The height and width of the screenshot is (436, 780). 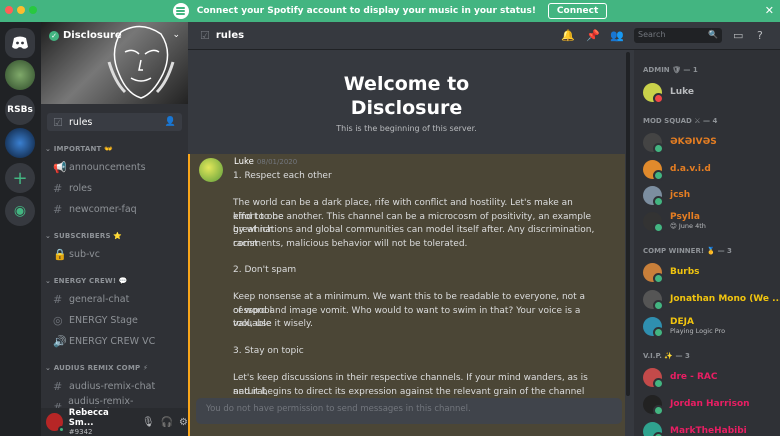 I want to click on member-info: jcsh, so click(x=680, y=195).